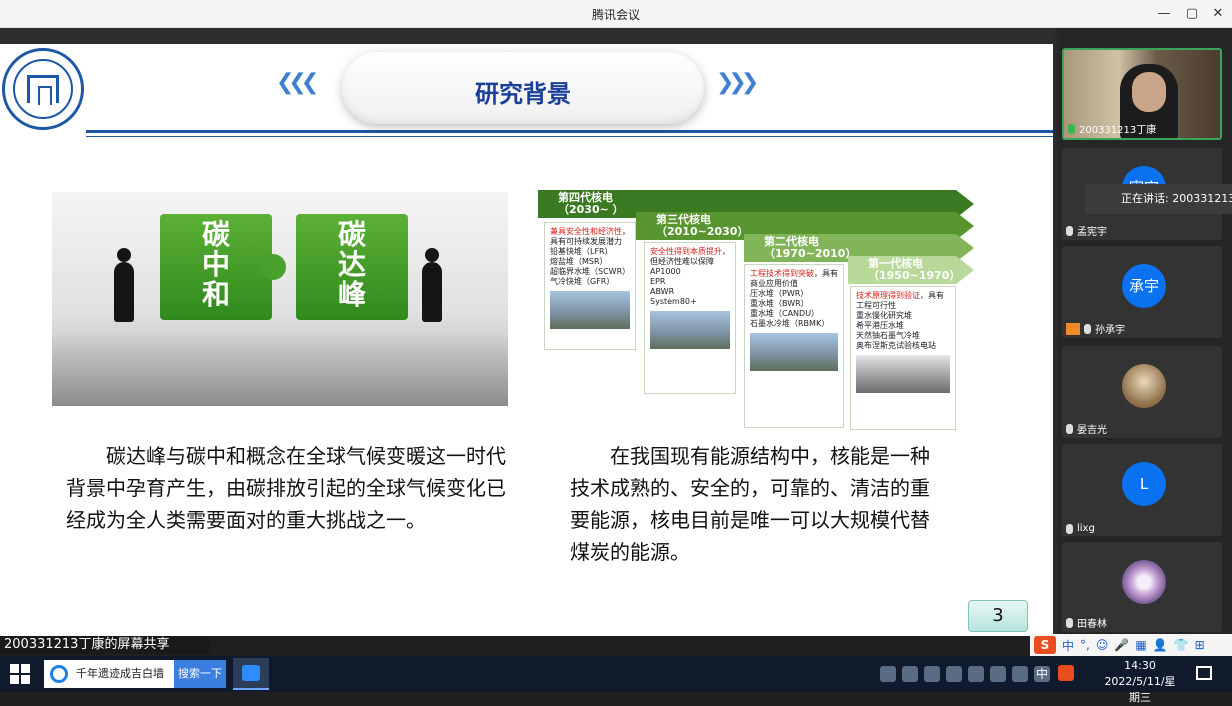 The height and width of the screenshot is (706, 1232). What do you see at coordinates (569, 136) in the screenshot?
I see `header-rule-thin` at bounding box center [569, 136].